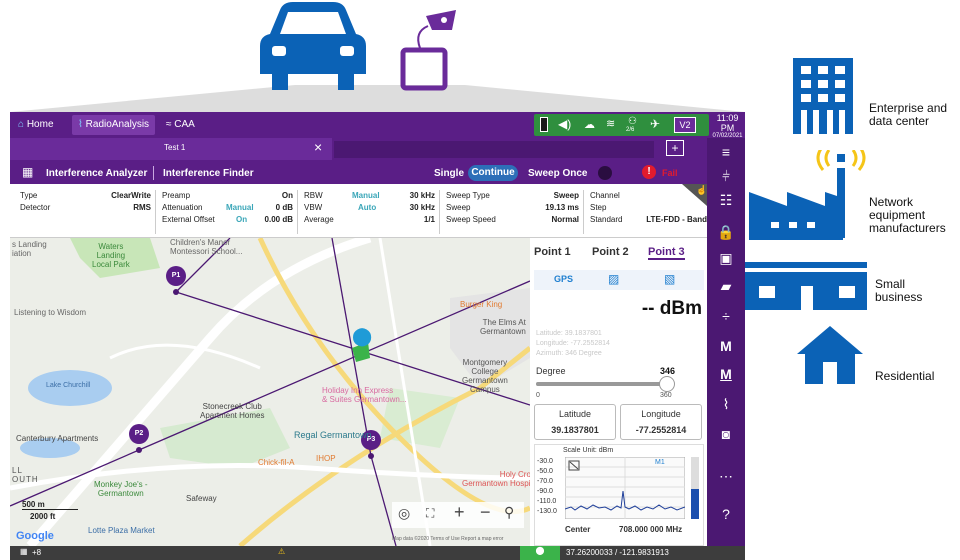 This screenshot has height=560, width=960. What do you see at coordinates (611, 124) in the screenshot?
I see `wifi-icon: ≋` at bounding box center [611, 124].